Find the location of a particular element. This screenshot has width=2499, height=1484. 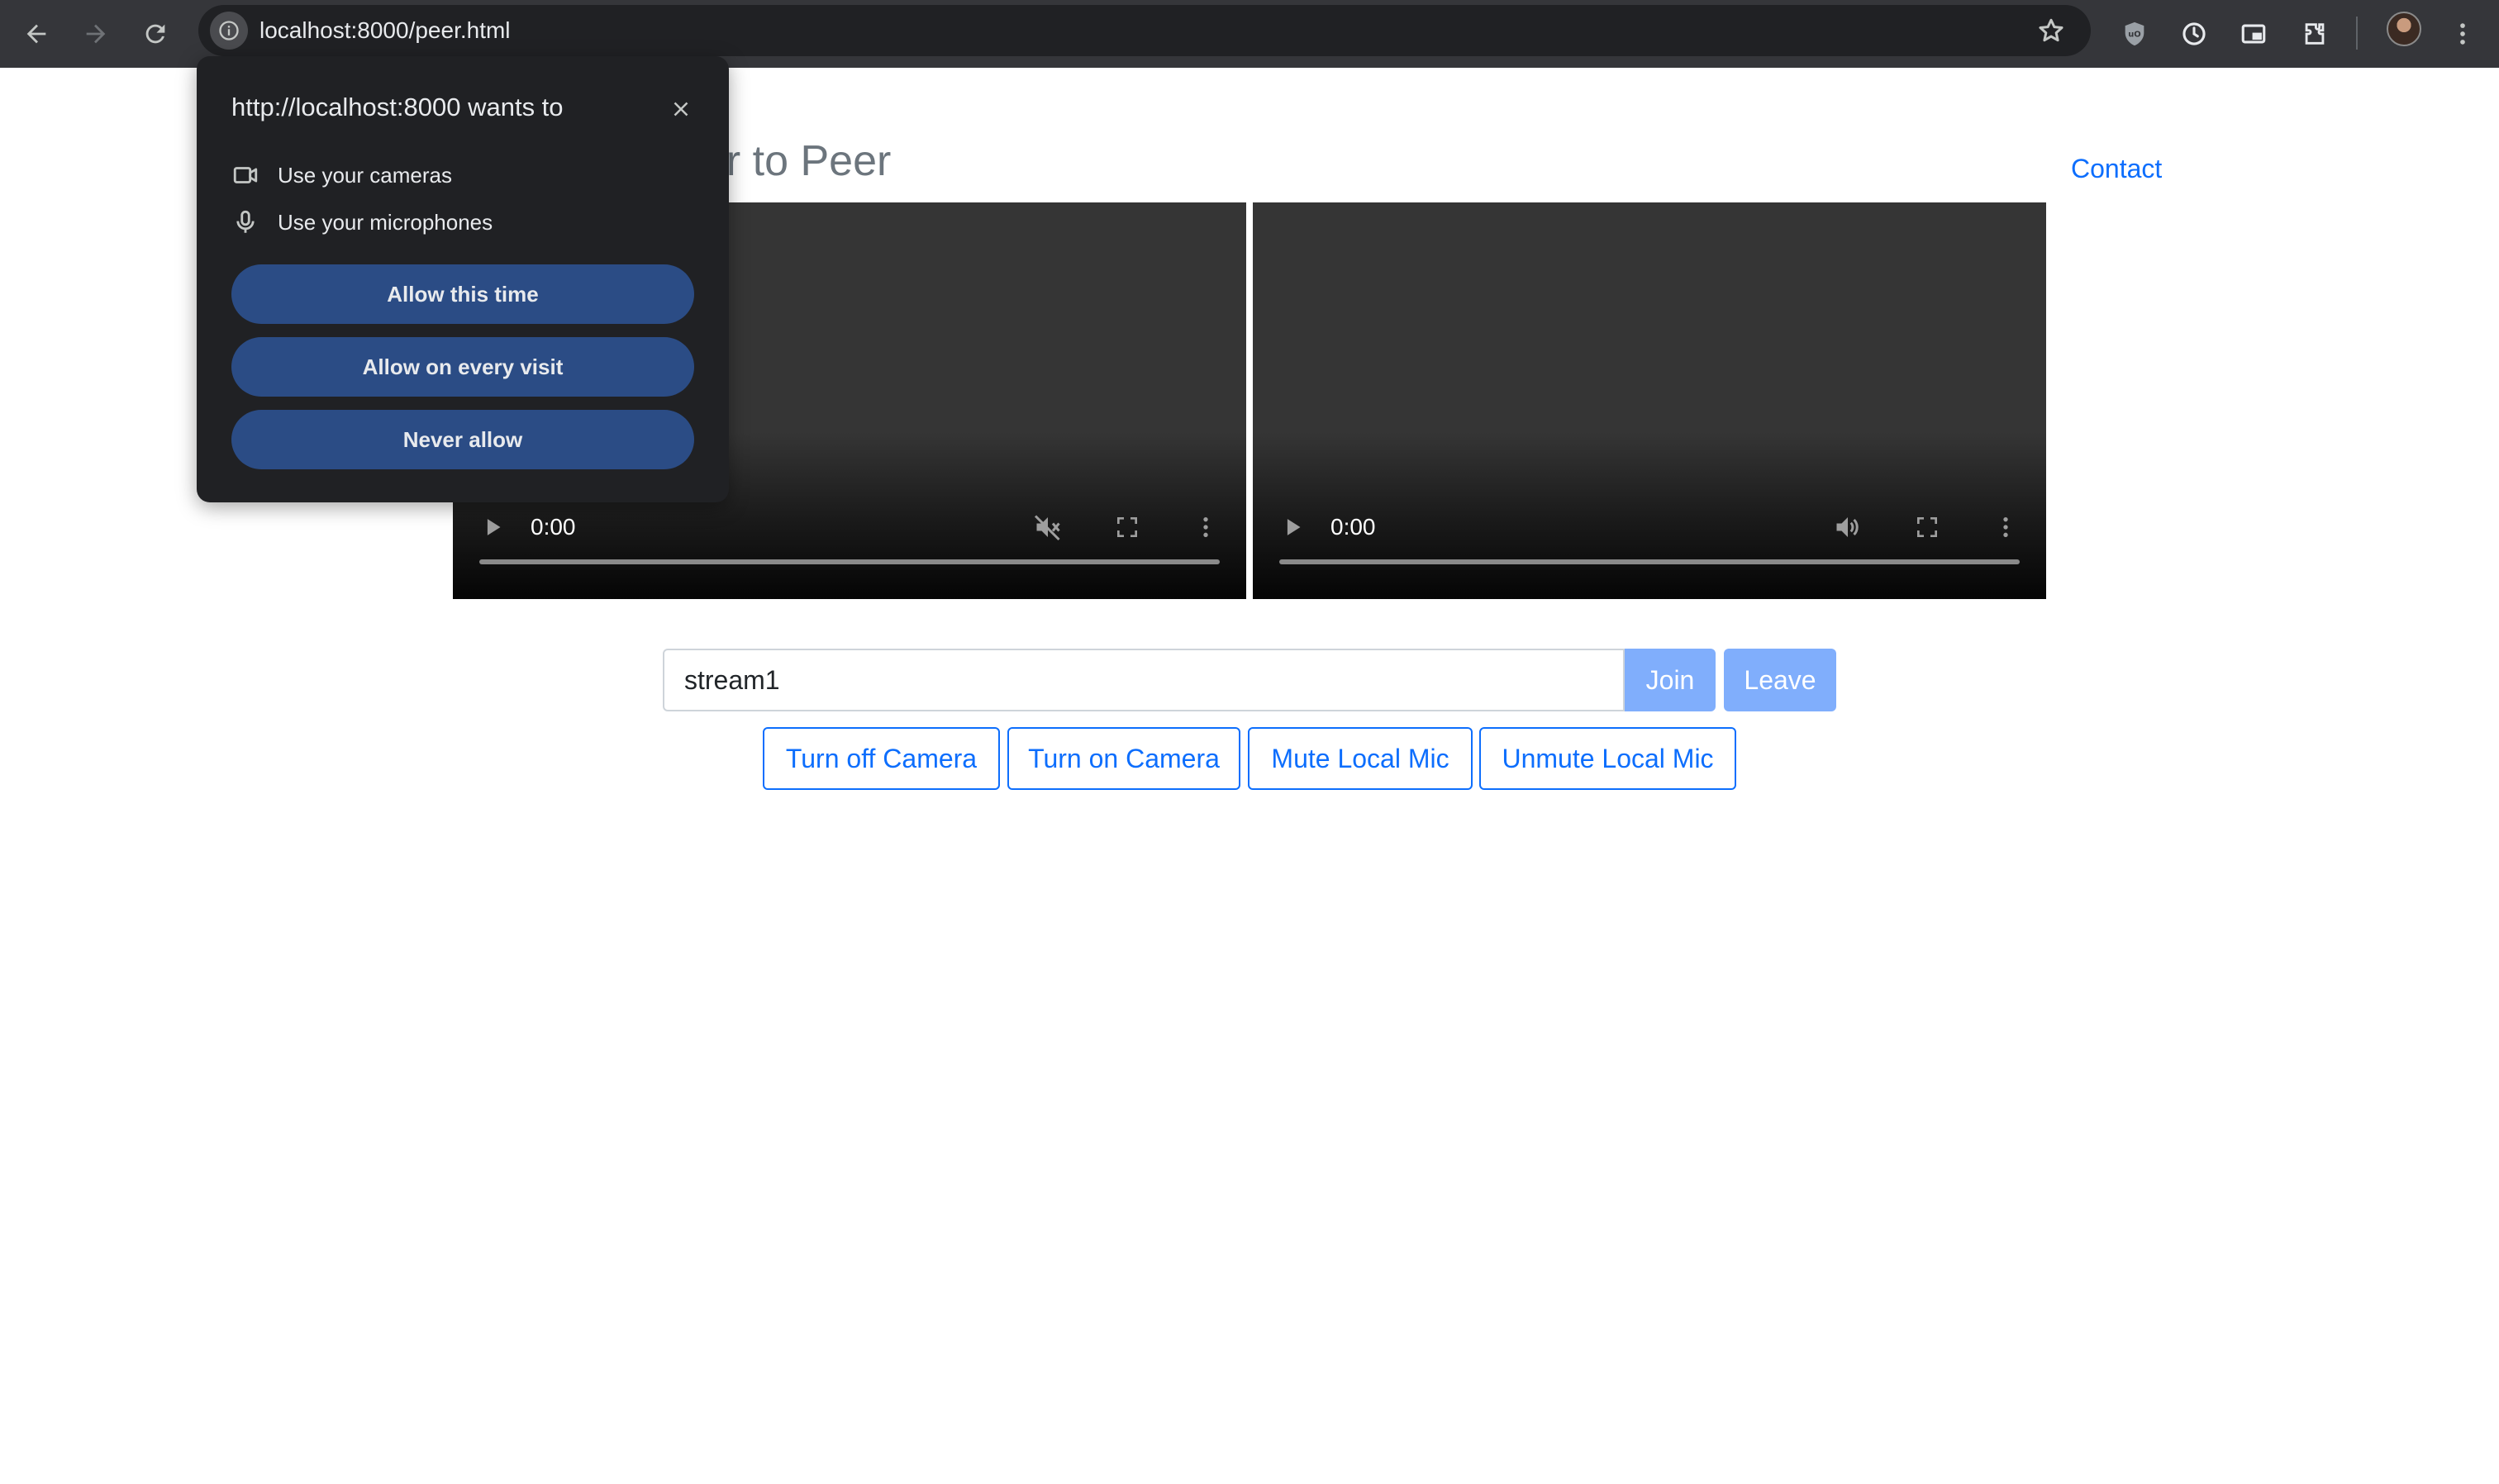

muted-speaker-icon is located at coordinates (1048, 527).